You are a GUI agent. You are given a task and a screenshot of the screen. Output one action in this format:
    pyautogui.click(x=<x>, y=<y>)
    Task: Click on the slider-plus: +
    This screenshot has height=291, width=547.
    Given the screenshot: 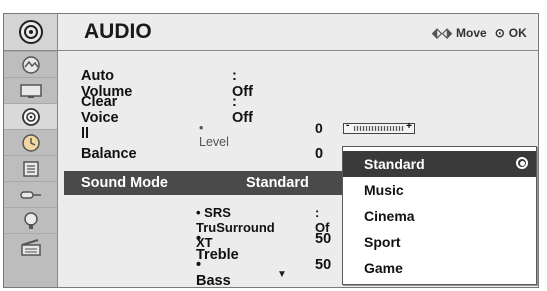 What is the action you would take?
    pyautogui.click(x=409, y=126)
    